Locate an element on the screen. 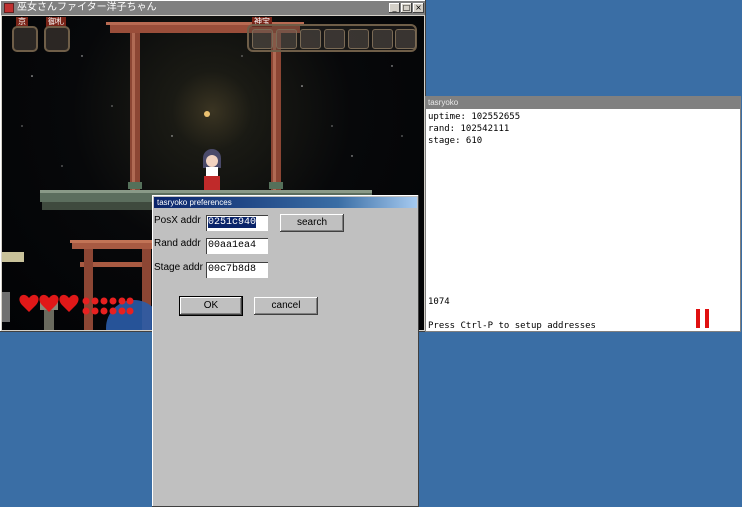 The width and height of the screenshot is (742, 507). game-title-bar: 巫女さんファイター洋子ちゃん _ □ × is located at coordinates (213, 8).